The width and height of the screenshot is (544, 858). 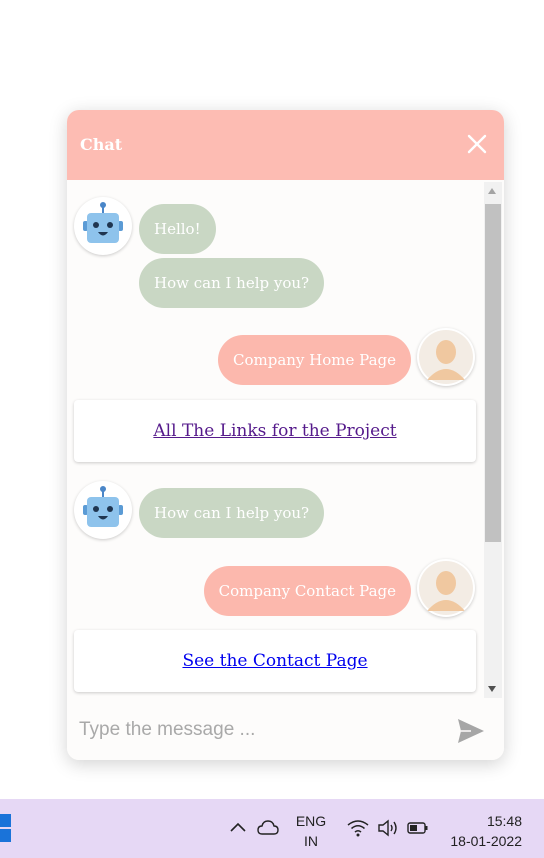 I want to click on send-icon, so click(x=471, y=731).